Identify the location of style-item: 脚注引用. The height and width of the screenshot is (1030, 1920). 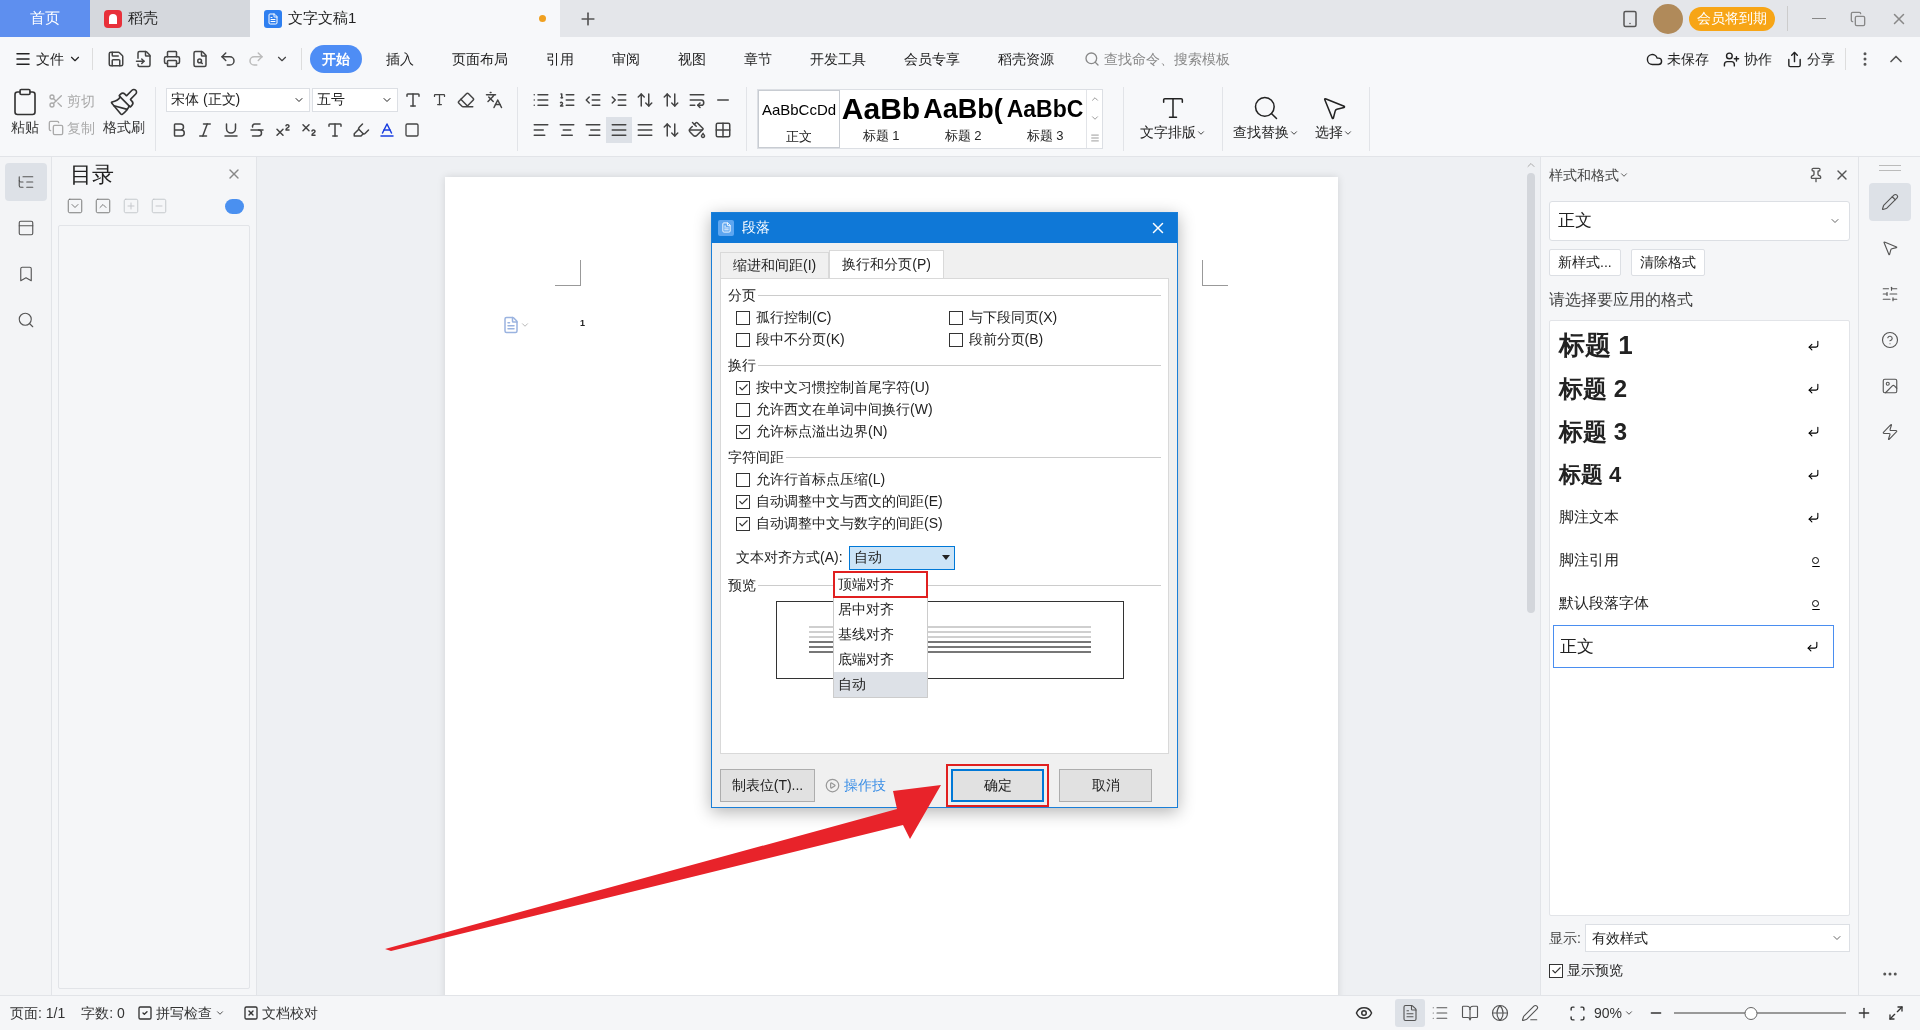
(1693, 560).